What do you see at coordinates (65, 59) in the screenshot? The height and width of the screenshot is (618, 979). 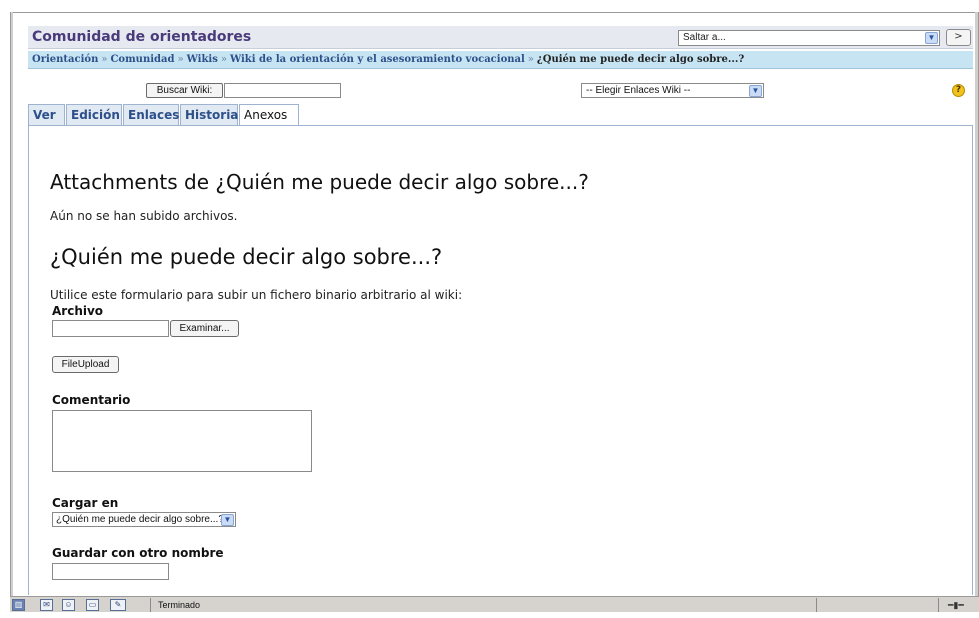 I see `breadcrumb-item-orientacion: Orientación` at bounding box center [65, 59].